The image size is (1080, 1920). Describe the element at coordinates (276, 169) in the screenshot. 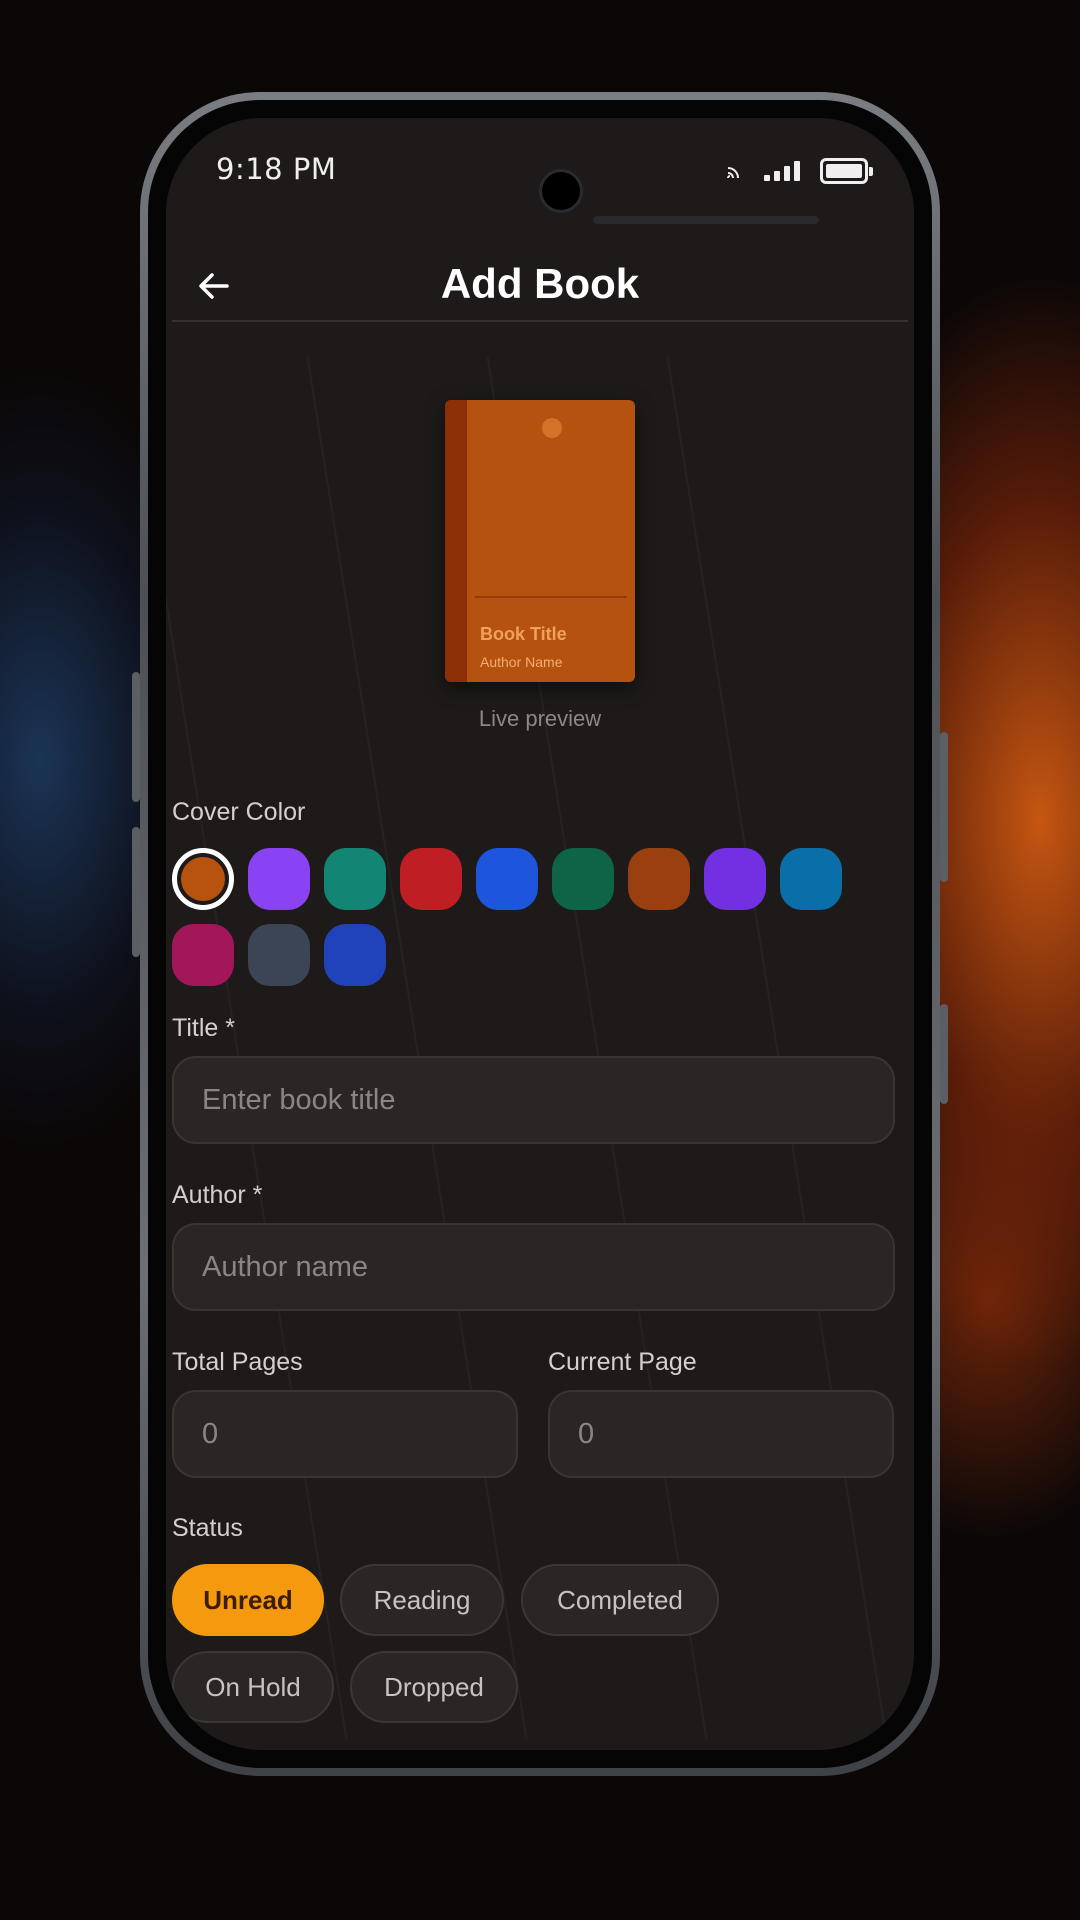

I see `status-time: 9:18 PM` at that location.